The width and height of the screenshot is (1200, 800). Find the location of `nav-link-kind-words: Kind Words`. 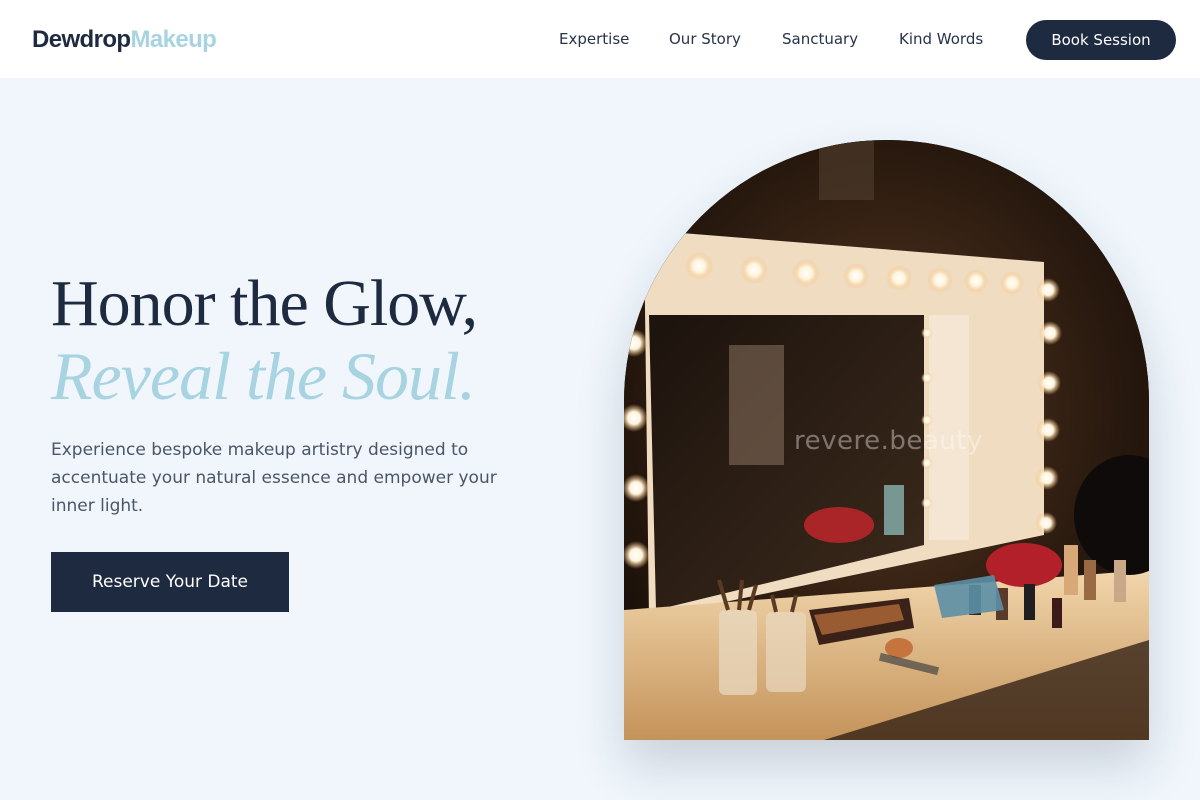

nav-link-kind-words: Kind Words is located at coordinates (941, 39).